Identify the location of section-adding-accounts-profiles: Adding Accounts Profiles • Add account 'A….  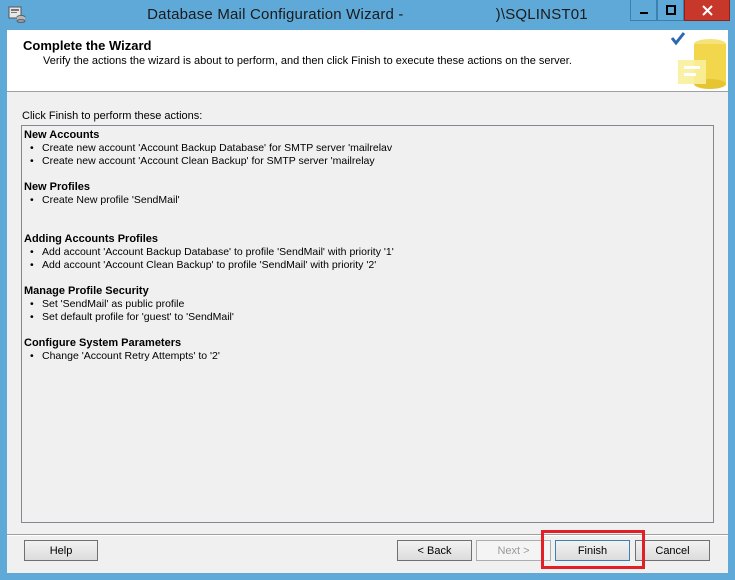
(368, 252).